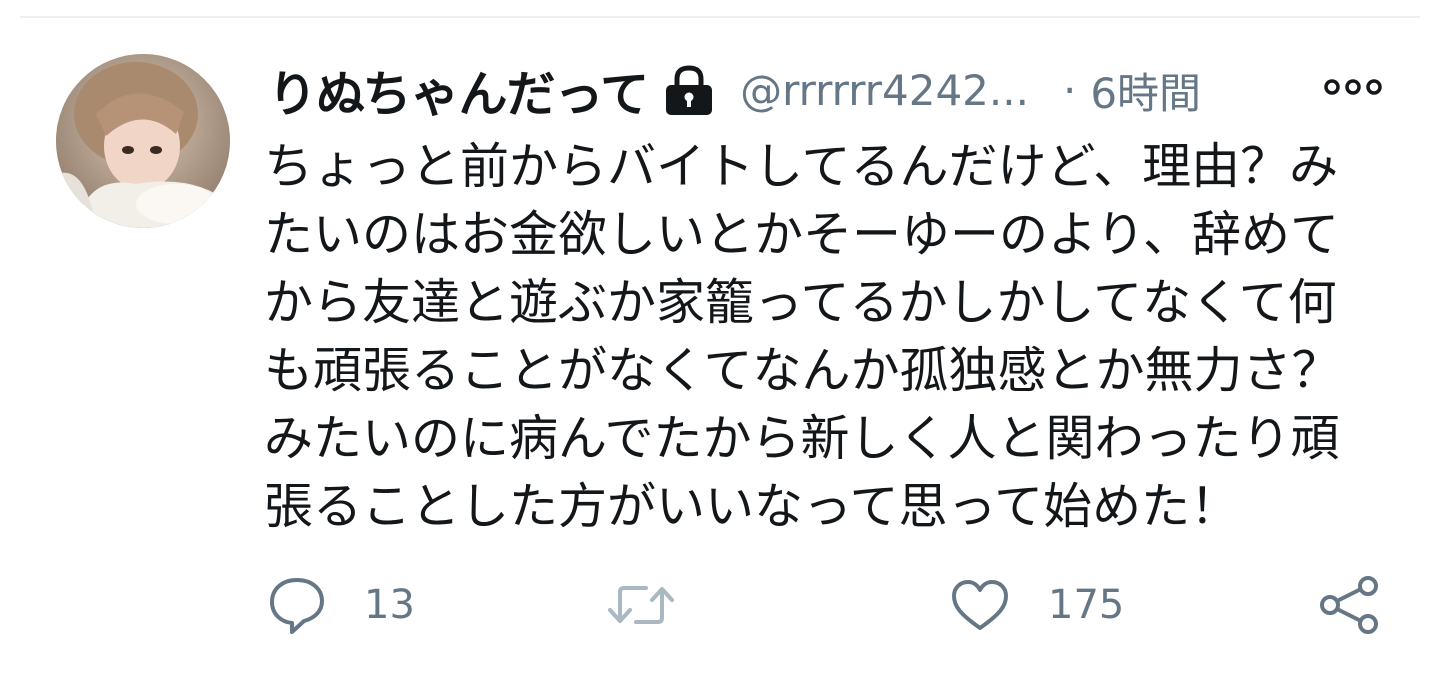 The height and width of the screenshot is (673, 1440). Describe the element at coordinates (389, 605) in the screenshot. I see `reply-count: 13` at that location.